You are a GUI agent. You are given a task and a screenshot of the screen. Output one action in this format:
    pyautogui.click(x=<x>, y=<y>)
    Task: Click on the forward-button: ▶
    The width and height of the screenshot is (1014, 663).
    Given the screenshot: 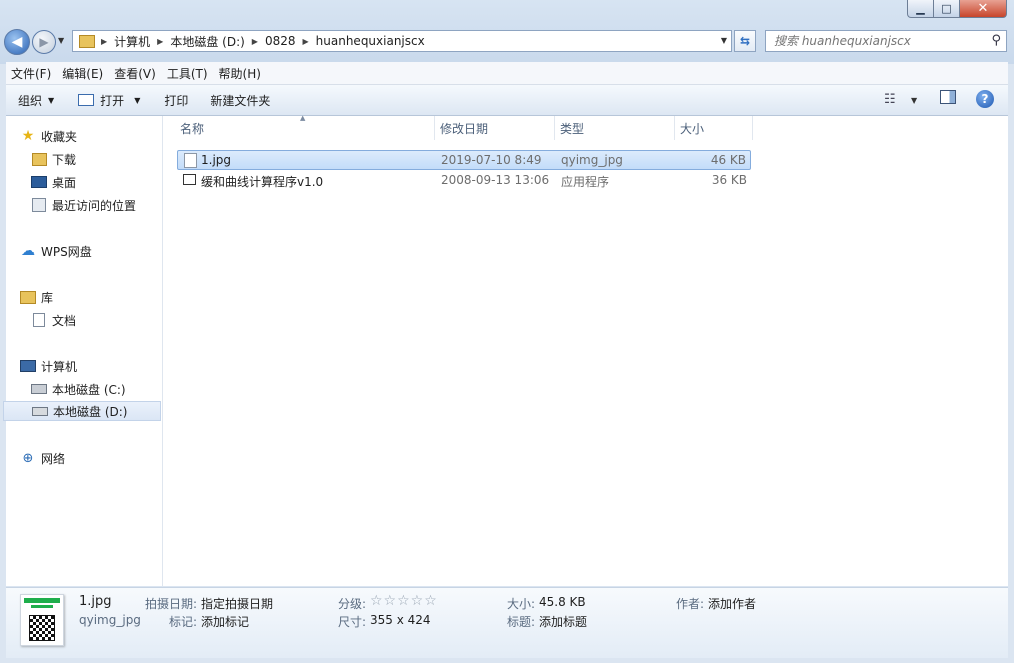 What is the action you would take?
    pyautogui.click(x=44, y=42)
    